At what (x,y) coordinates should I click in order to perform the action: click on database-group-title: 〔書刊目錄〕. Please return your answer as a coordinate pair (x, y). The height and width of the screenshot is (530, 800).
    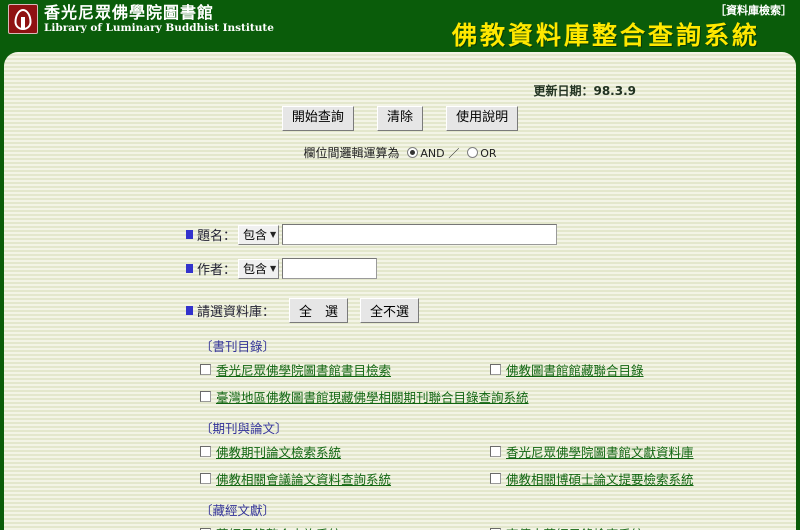
    Looking at the image, I should click on (238, 346).